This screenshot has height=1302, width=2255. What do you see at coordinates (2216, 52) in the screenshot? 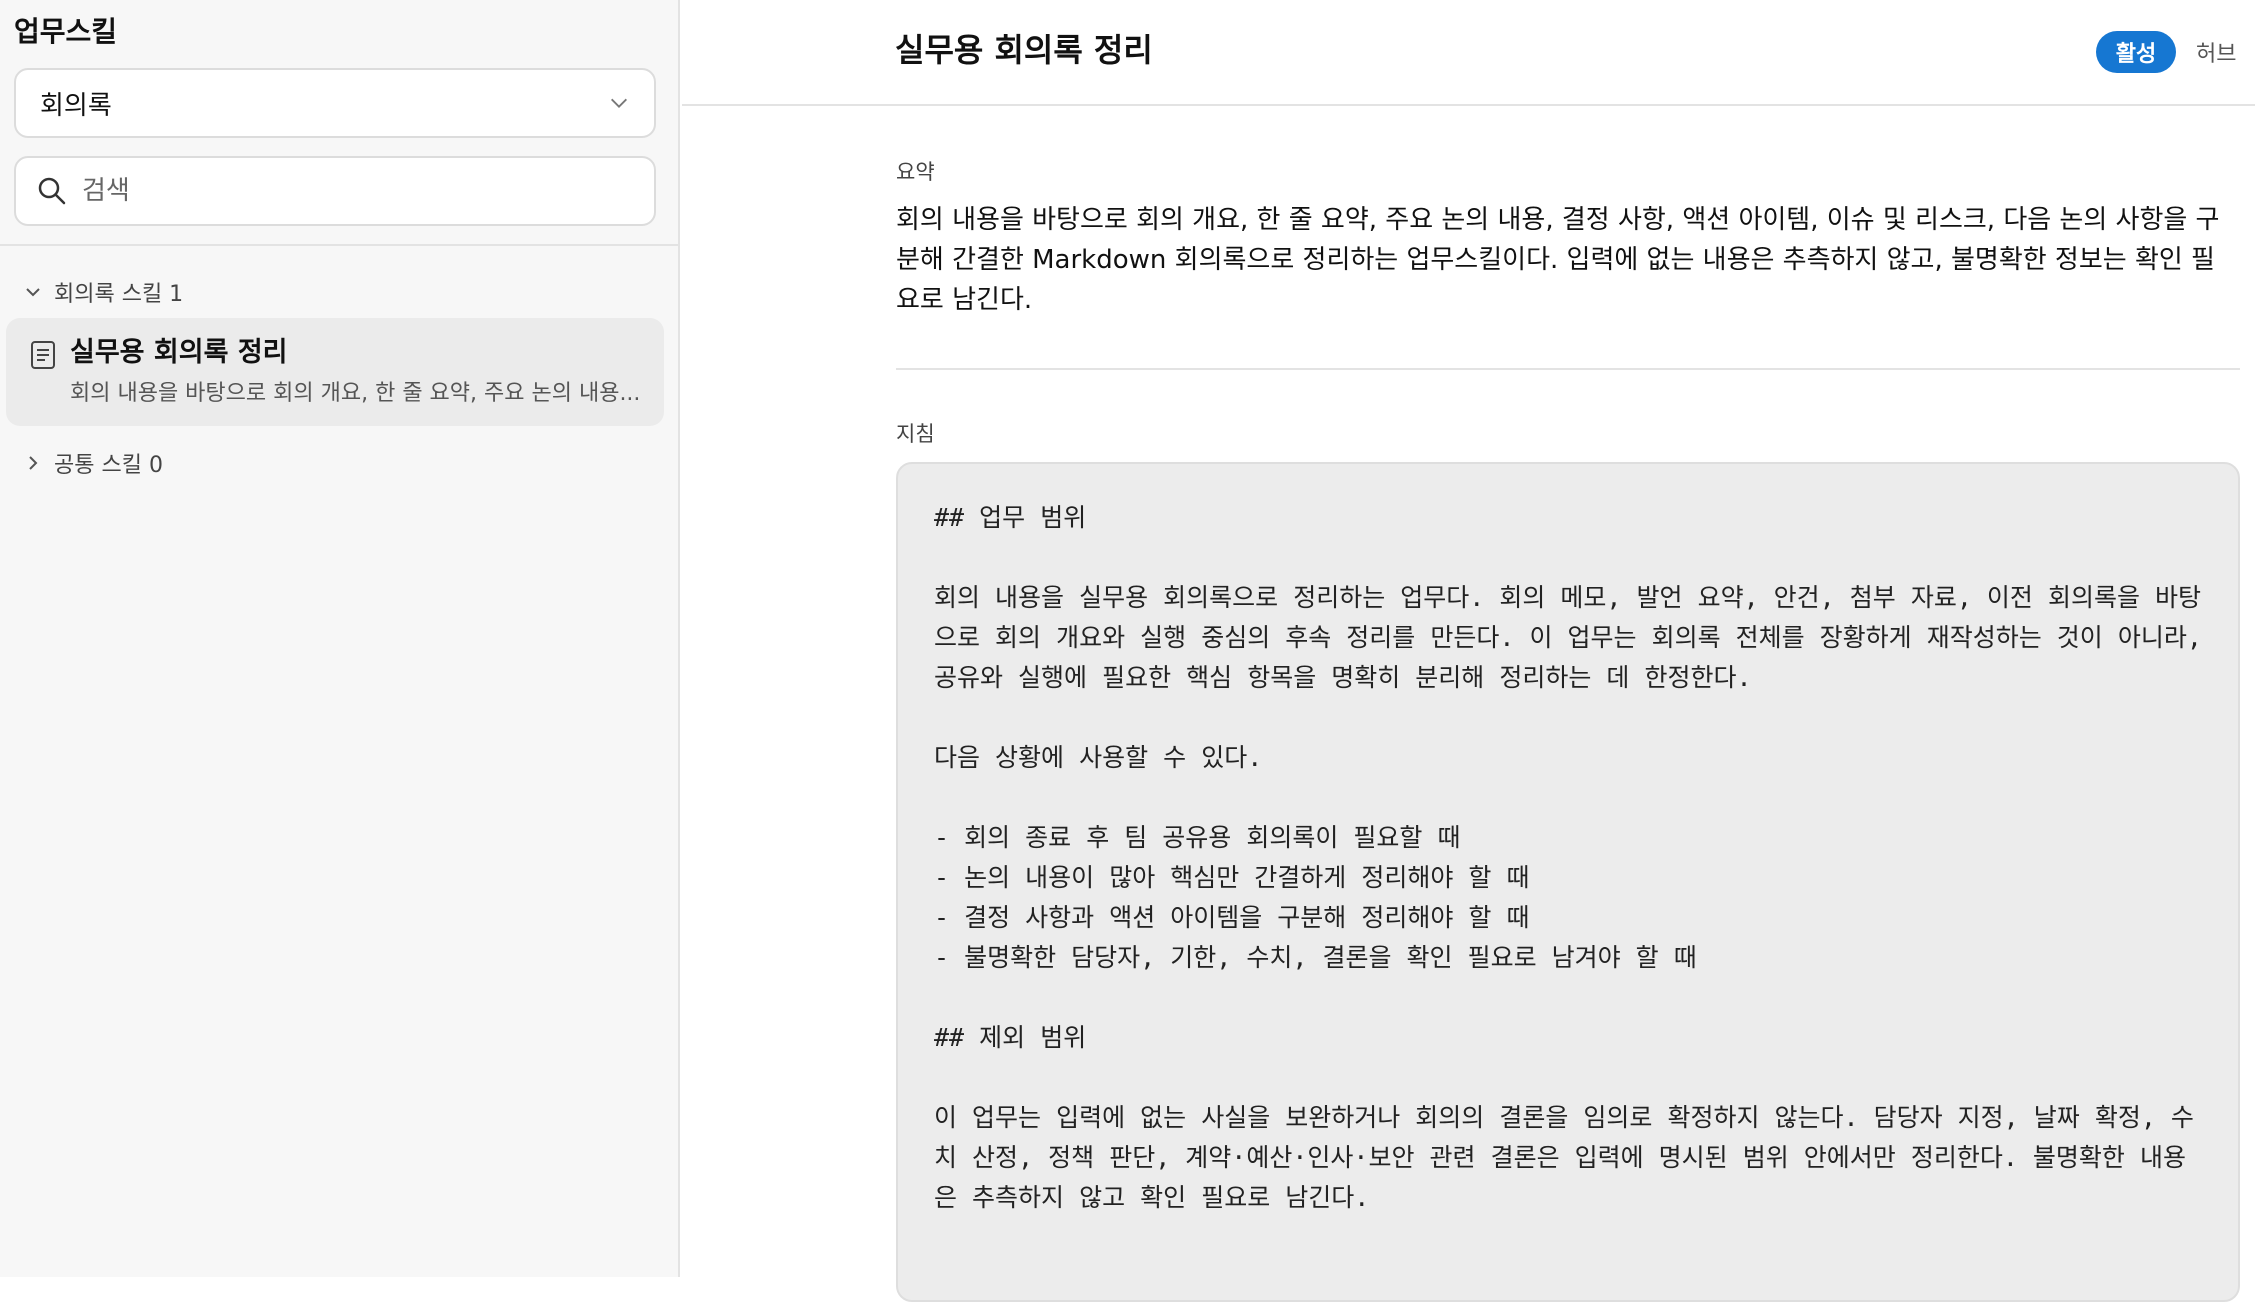
I see `hub-button: 허브` at bounding box center [2216, 52].